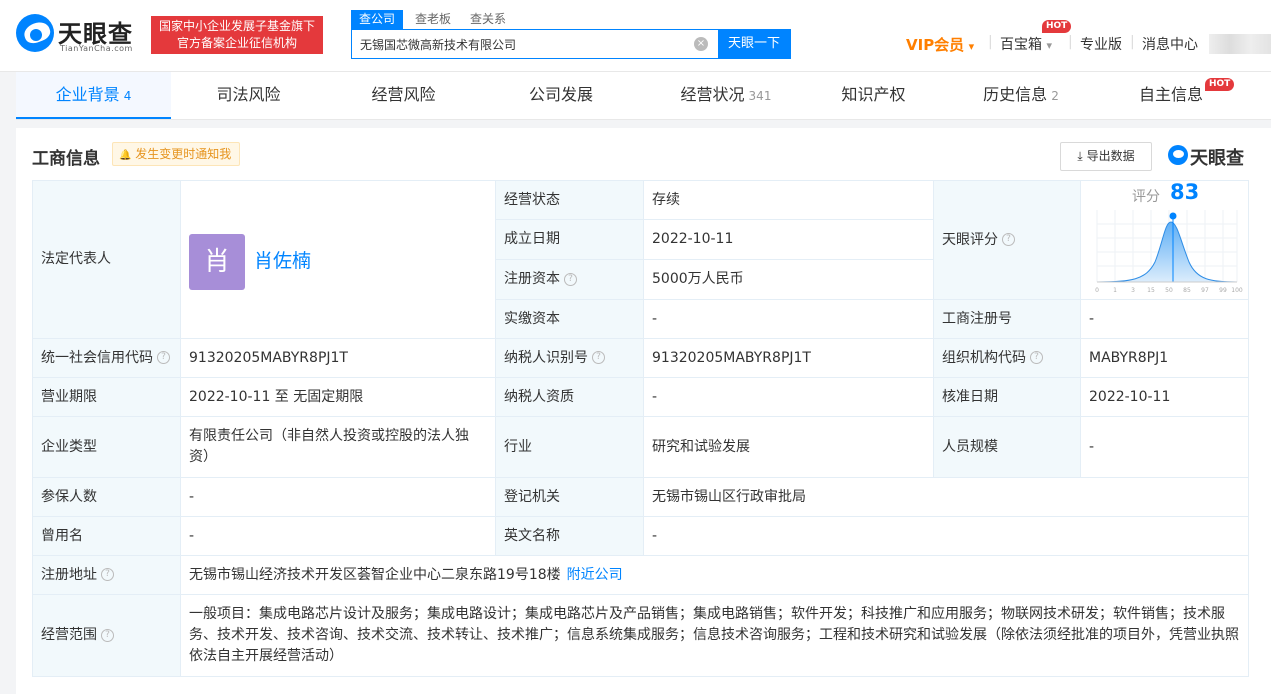 The height and width of the screenshot is (694, 1271). Describe the element at coordinates (488, 19) in the screenshot. I see `search-tab-relation: 查关系` at that location.